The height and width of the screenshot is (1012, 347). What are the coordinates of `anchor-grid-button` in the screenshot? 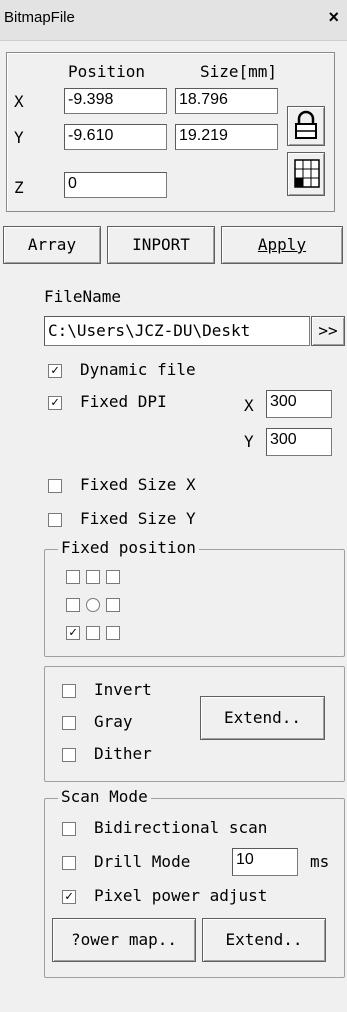 It's located at (306, 174).